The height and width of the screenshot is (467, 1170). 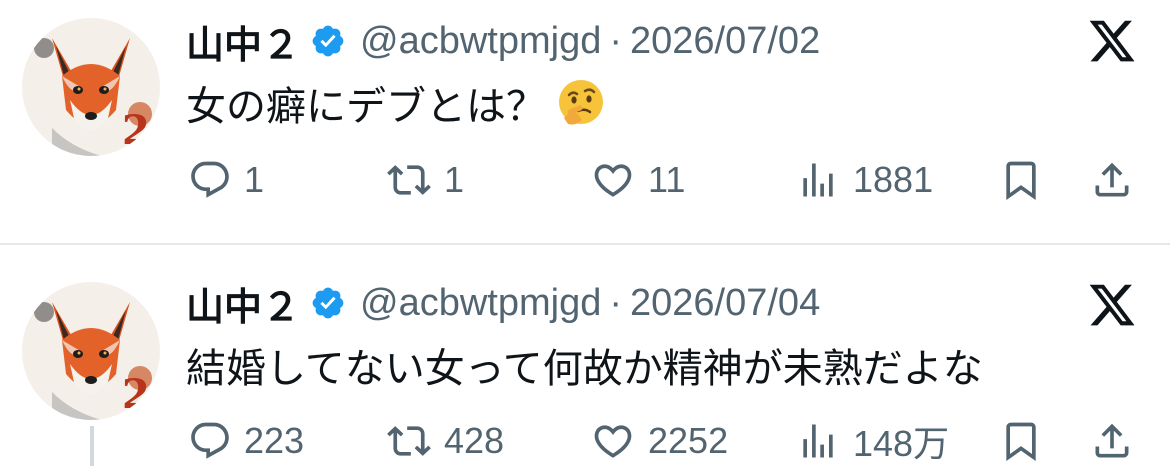 What do you see at coordinates (688, 440) in the screenshot?
I see `like-count: 2252` at bounding box center [688, 440].